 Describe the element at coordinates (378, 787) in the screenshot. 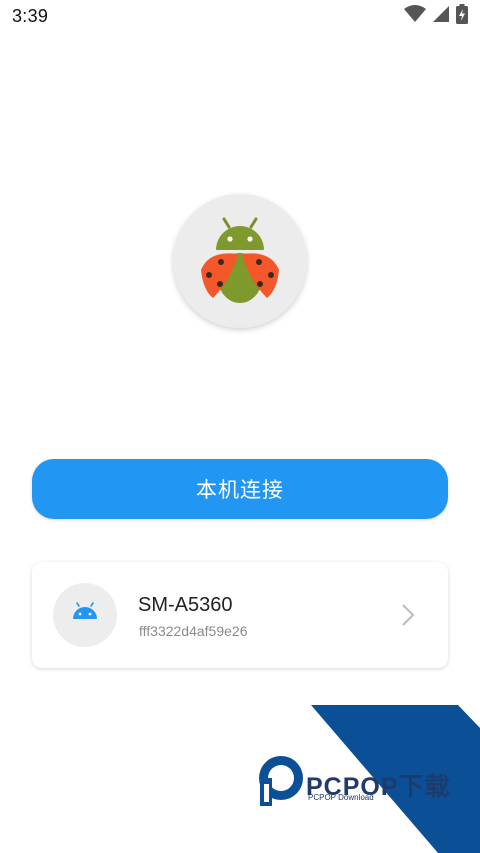

I see `watermark-title: PCPOP下载` at that location.